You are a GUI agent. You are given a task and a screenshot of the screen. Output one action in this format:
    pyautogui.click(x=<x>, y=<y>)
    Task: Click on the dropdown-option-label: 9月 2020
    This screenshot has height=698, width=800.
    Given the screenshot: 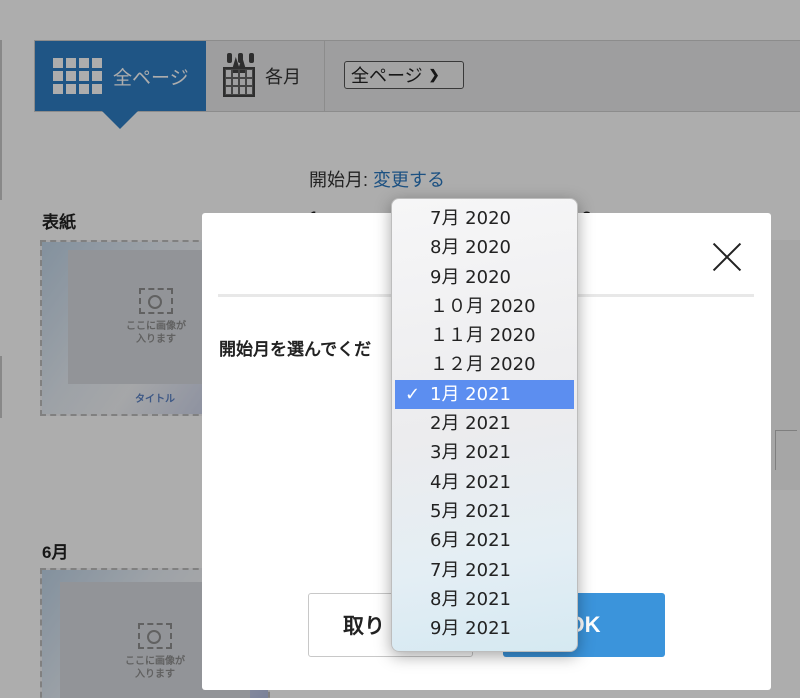 What is the action you would take?
    pyautogui.click(x=470, y=277)
    